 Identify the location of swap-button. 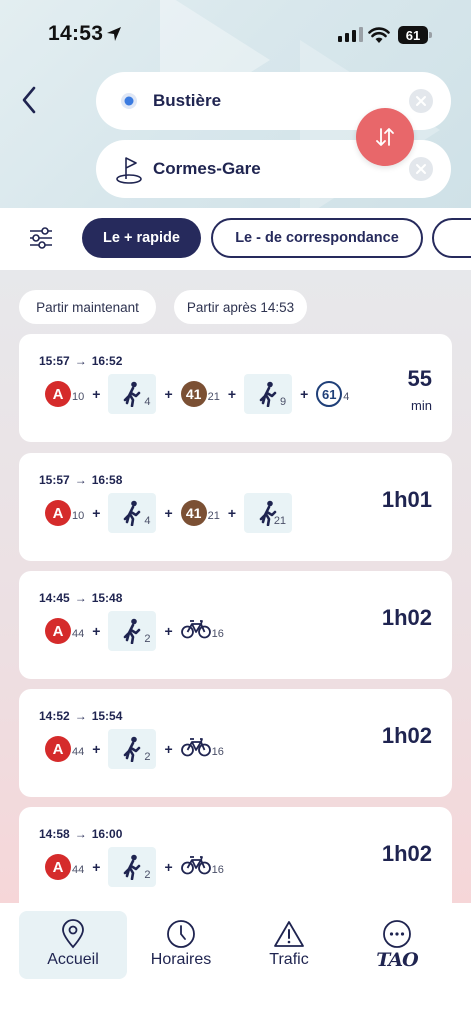
(385, 137).